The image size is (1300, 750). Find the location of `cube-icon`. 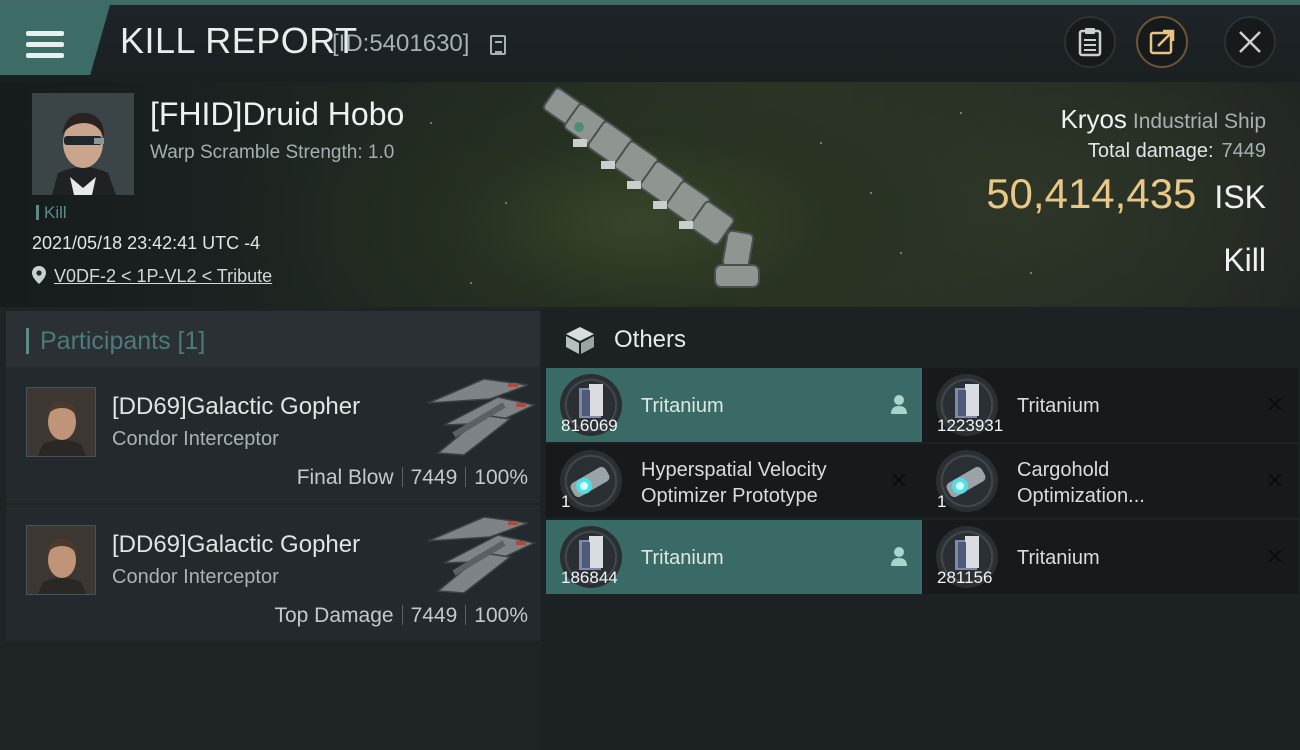

cube-icon is located at coordinates (580, 340).